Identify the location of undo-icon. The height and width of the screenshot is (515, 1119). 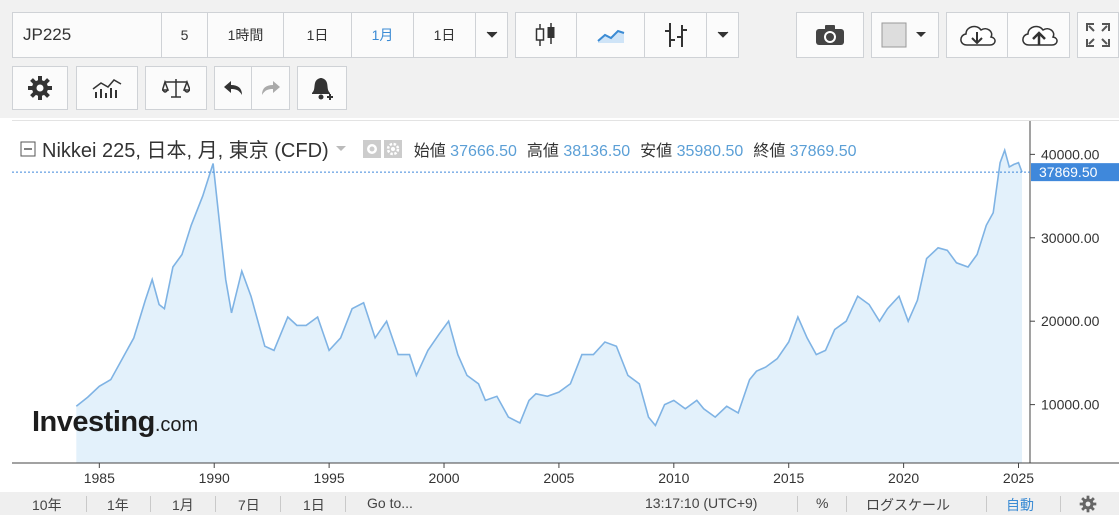
(233, 88).